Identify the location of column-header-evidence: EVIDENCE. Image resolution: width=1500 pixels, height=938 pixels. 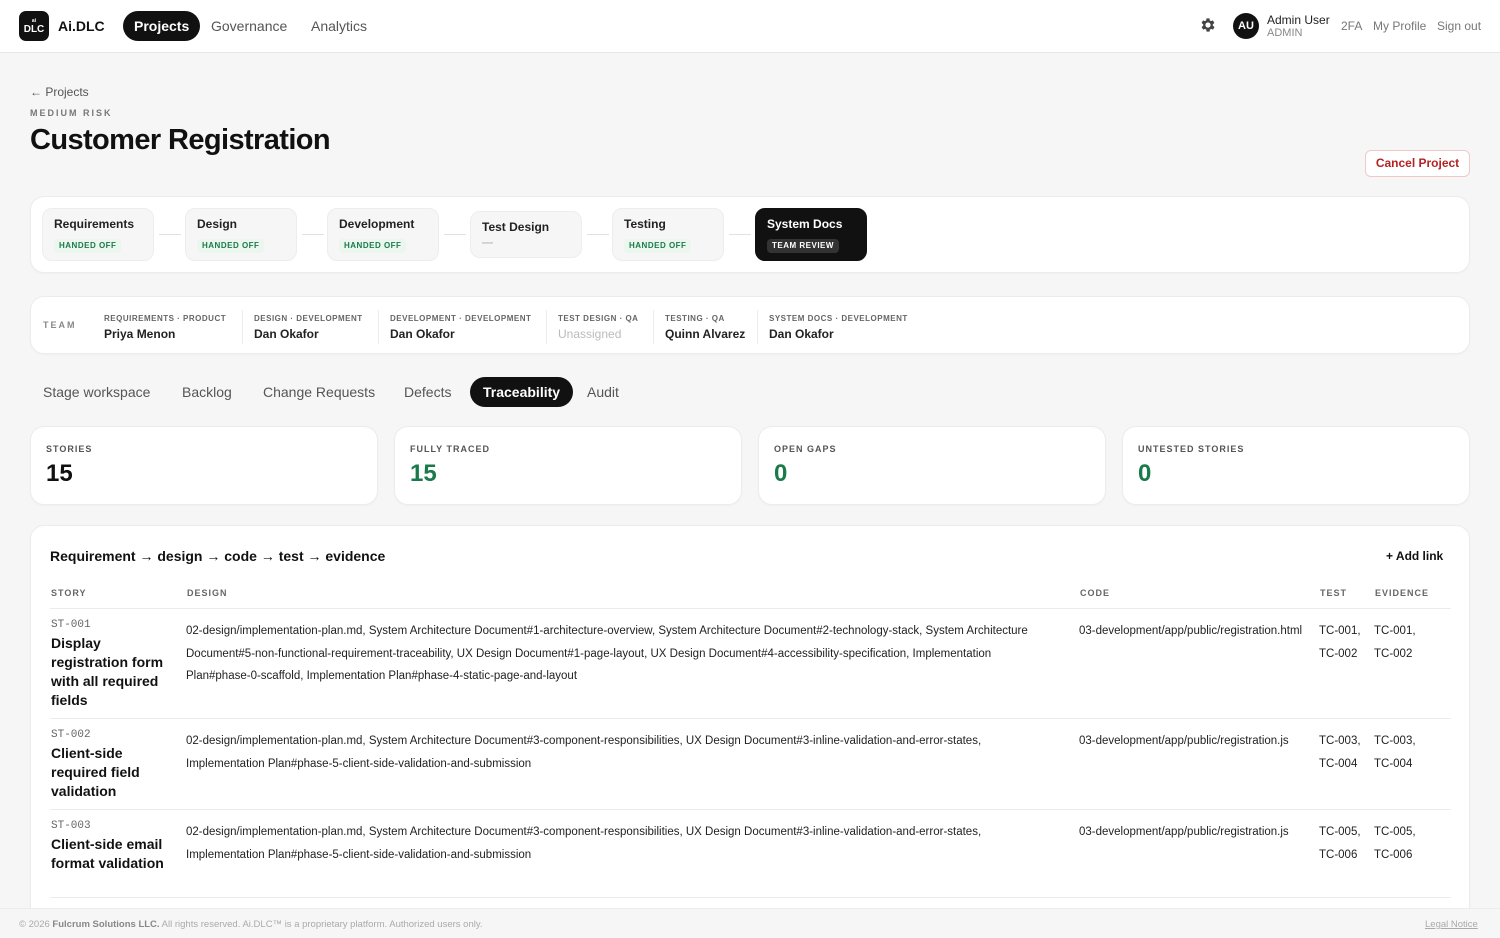
(1402, 593).